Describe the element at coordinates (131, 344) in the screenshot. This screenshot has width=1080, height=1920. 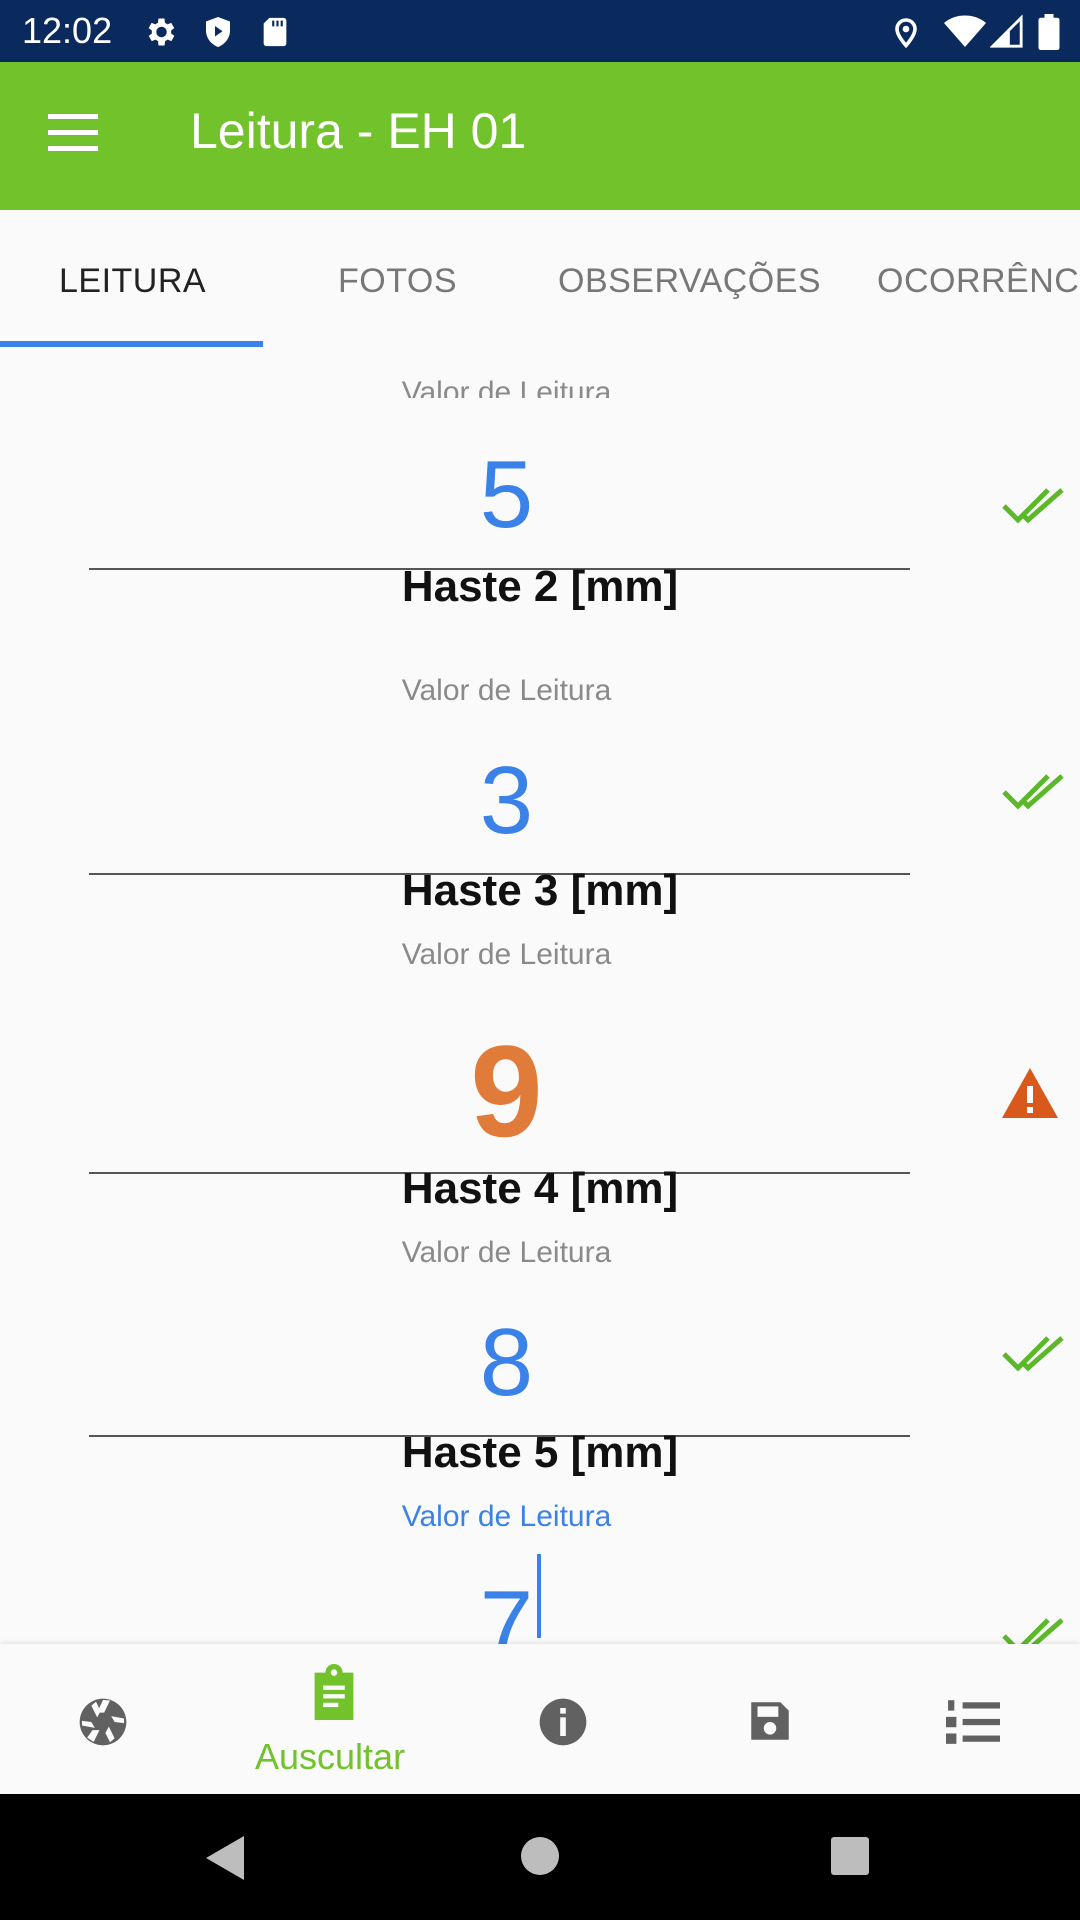
I see `tab-indicator` at that location.